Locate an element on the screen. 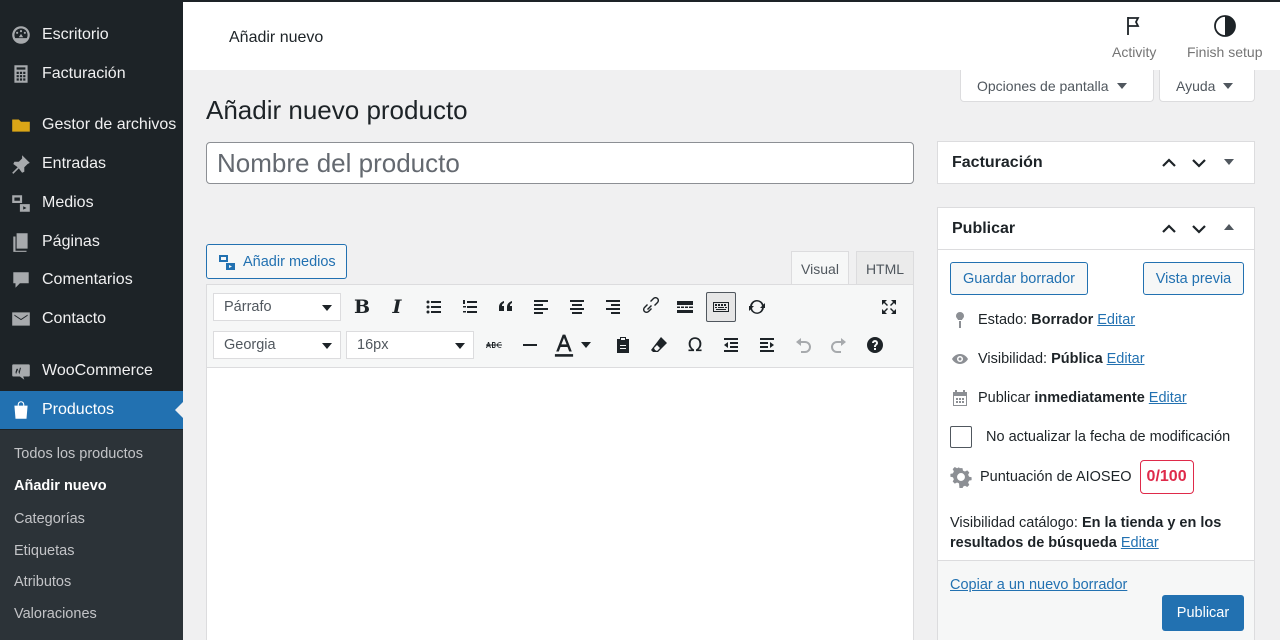 The image size is (1280, 640). strikethrough-button is located at coordinates (494, 345).